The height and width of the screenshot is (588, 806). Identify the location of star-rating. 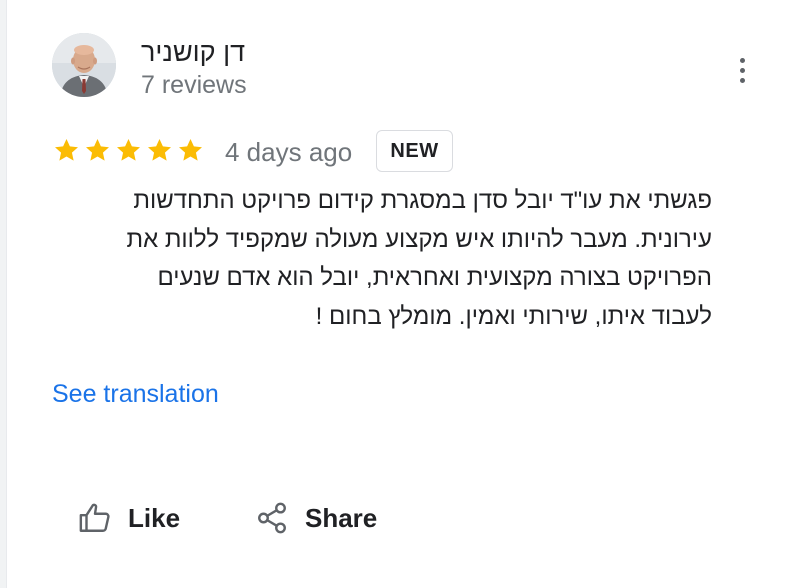
(128, 151).